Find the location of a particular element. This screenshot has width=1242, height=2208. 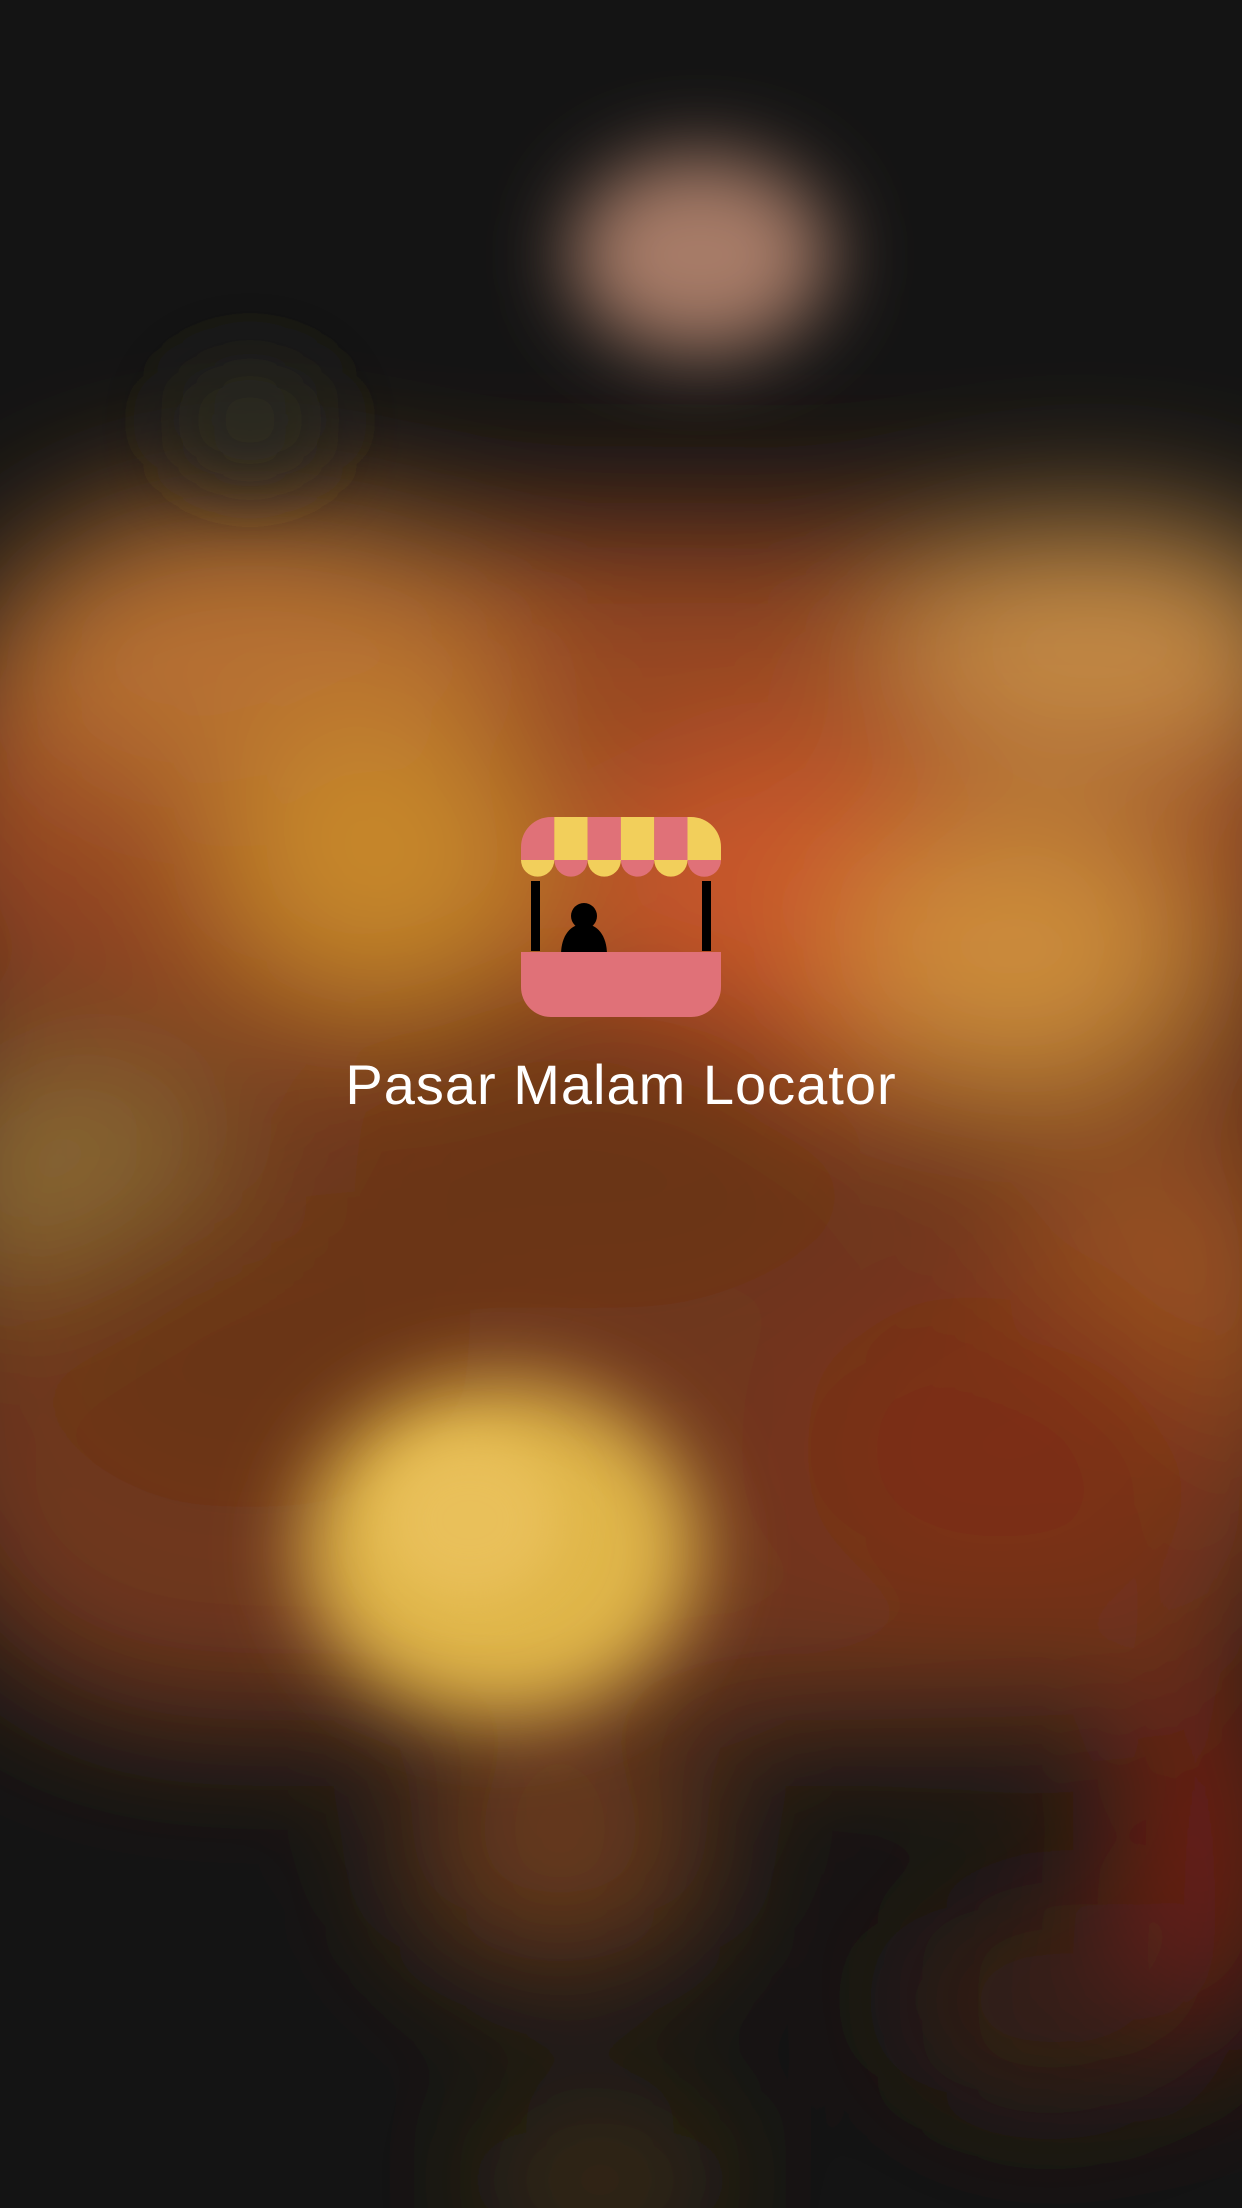

market-stall-icon is located at coordinates (621, 917).